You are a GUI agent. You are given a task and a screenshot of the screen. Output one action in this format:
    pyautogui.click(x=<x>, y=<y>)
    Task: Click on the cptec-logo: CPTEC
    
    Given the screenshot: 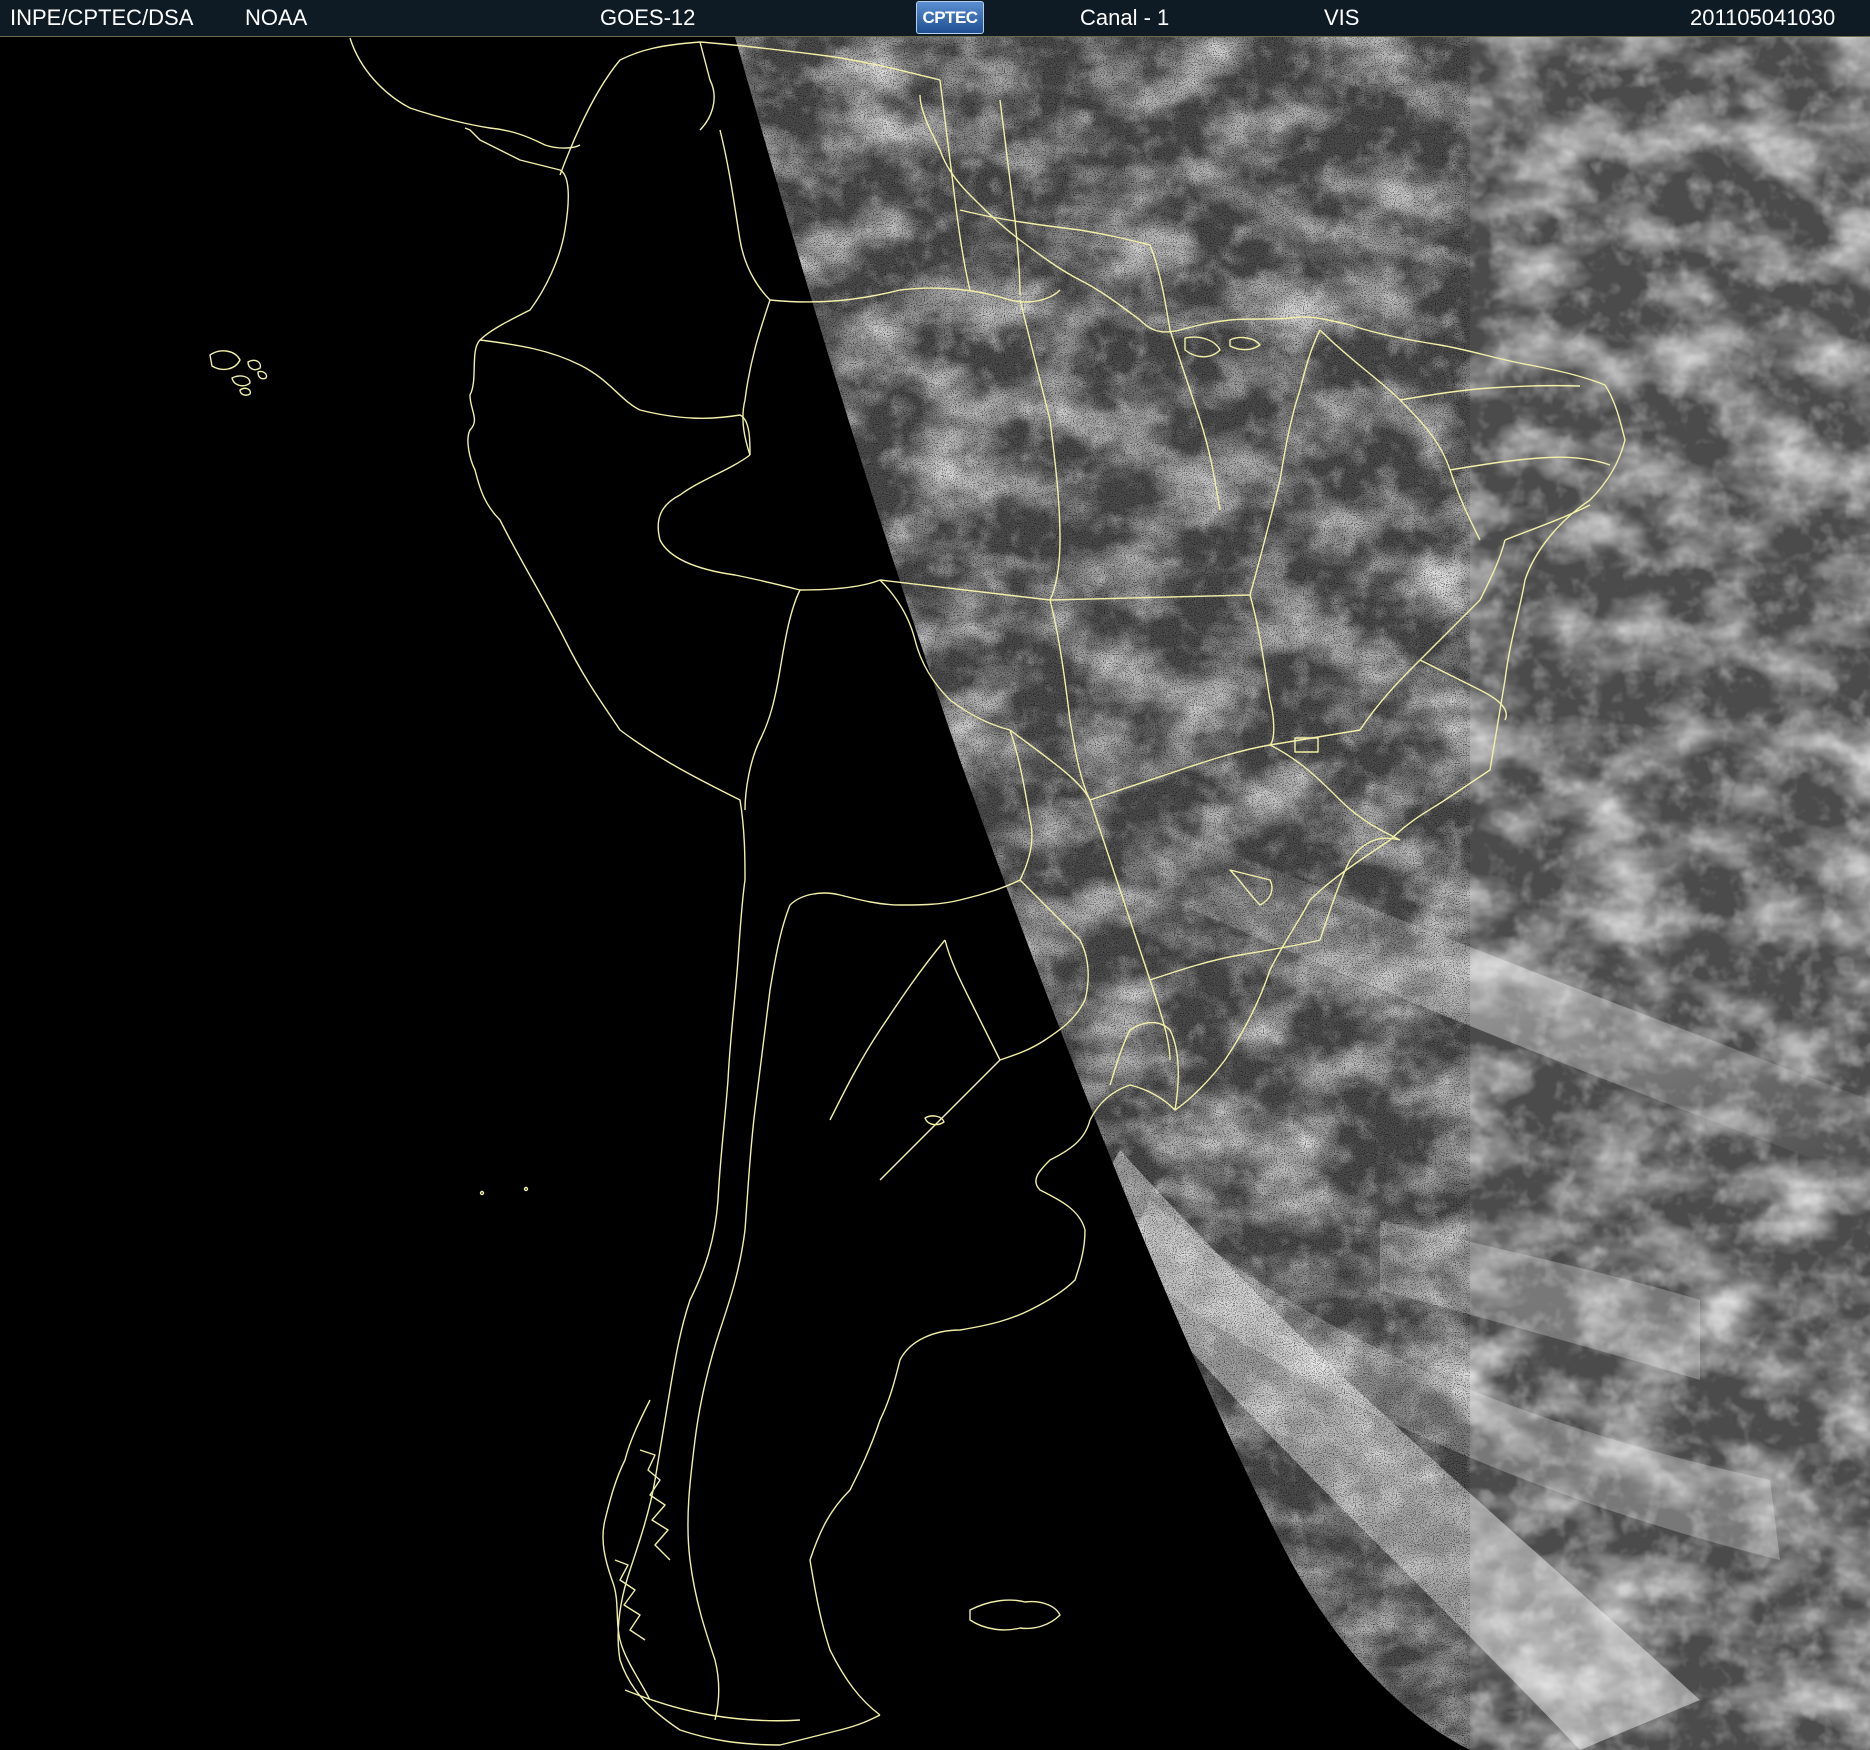 What is the action you would take?
    pyautogui.click(x=950, y=17)
    